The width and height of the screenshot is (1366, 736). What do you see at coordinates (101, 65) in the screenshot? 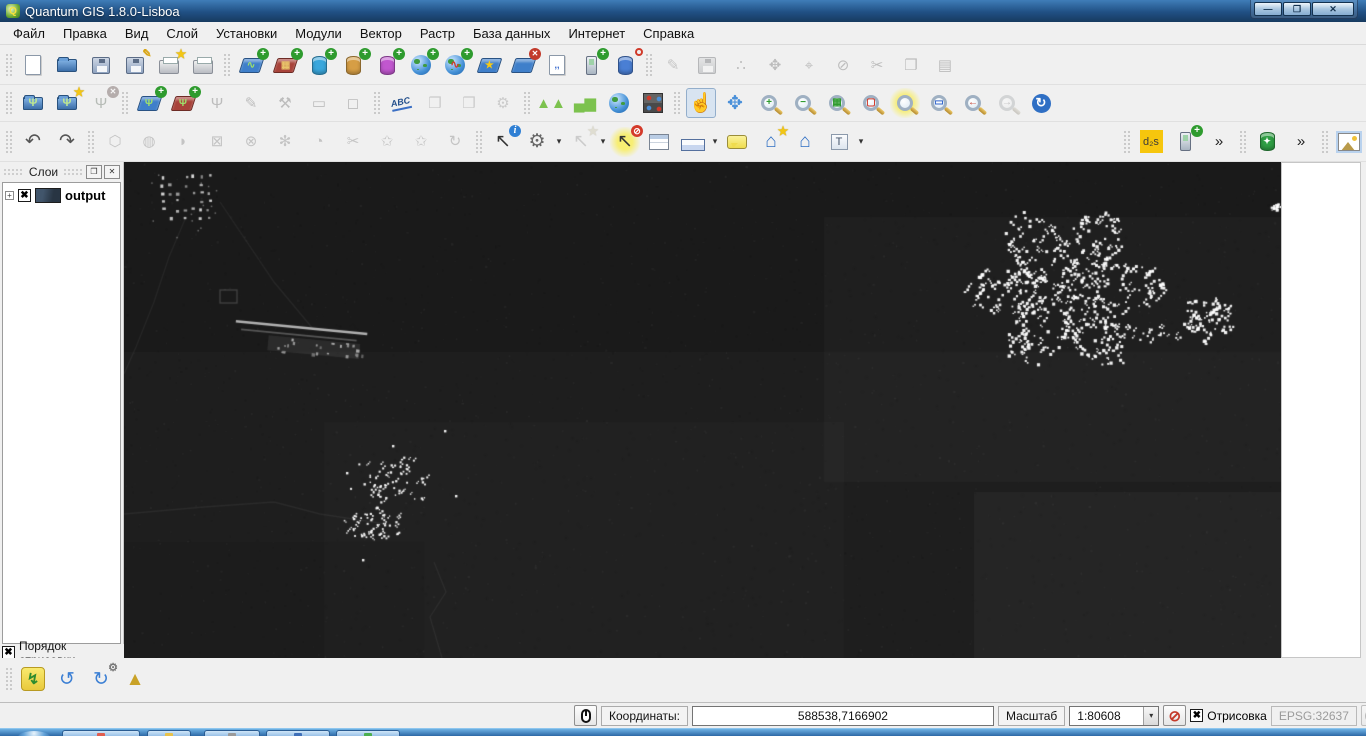
I see `save-project-icon` at bounding box center [101, 65].